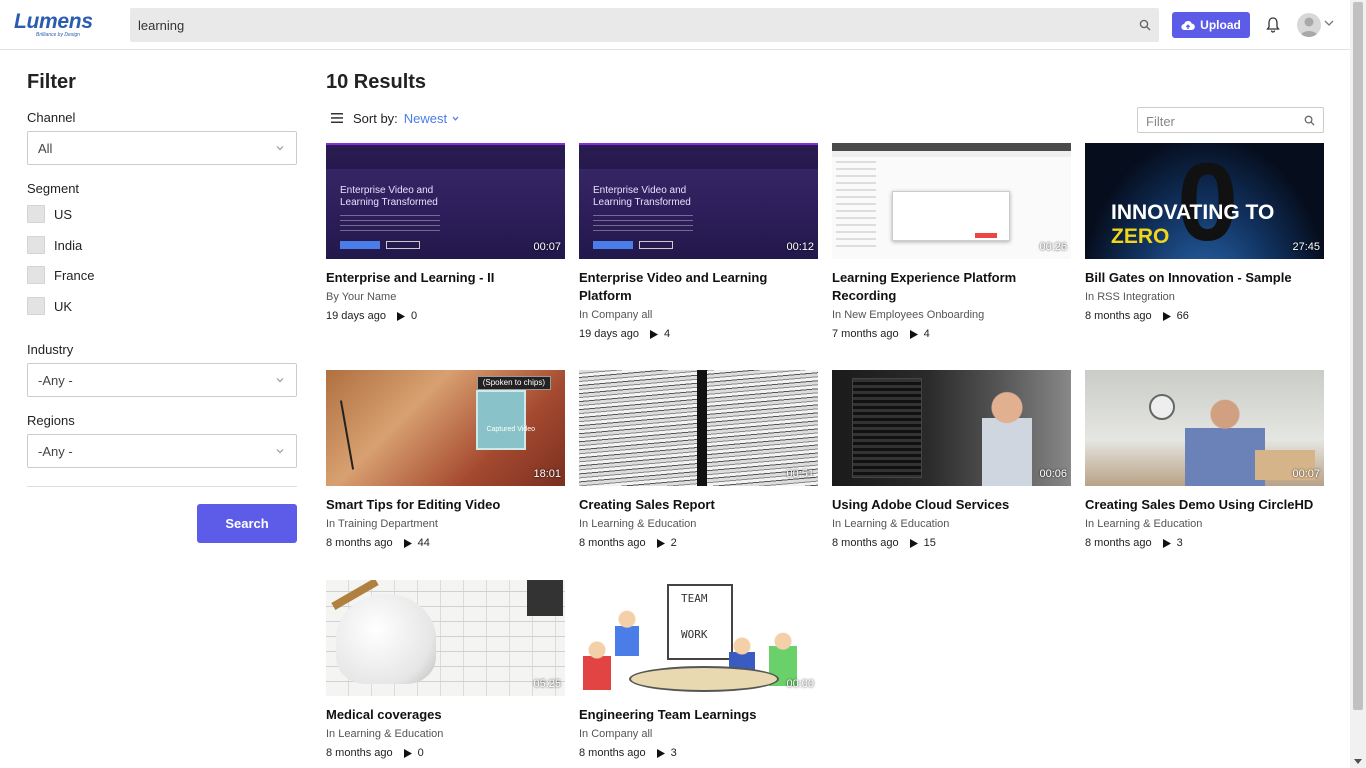  Describe the element at coordinates (951, 505) in the screenshot. I see `video-title: Using Adobe Cloud Services` at that location.